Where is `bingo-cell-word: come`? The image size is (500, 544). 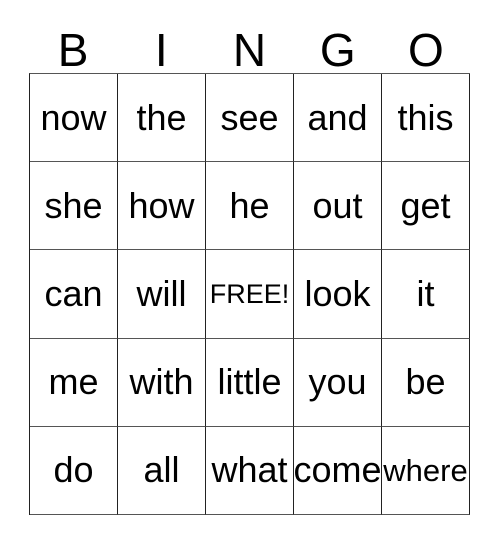 bingo-cell-word: come is located at coordinates (338, 470).